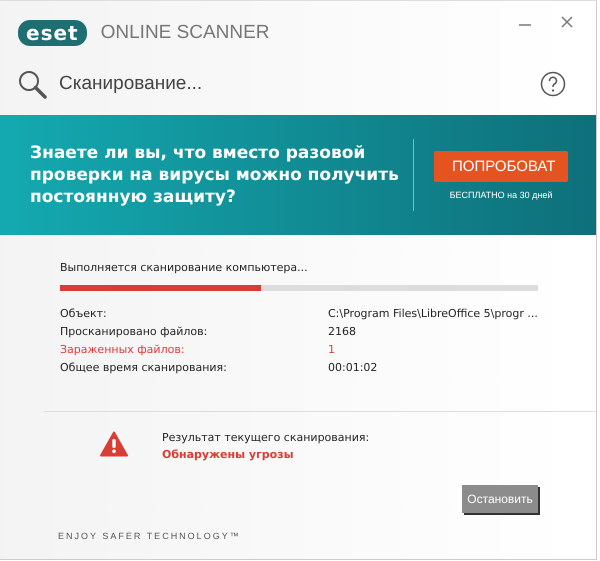 The height and width of the screenshot is (561, 600). I want to click on detail-label: Объект:, so click(84, 314).